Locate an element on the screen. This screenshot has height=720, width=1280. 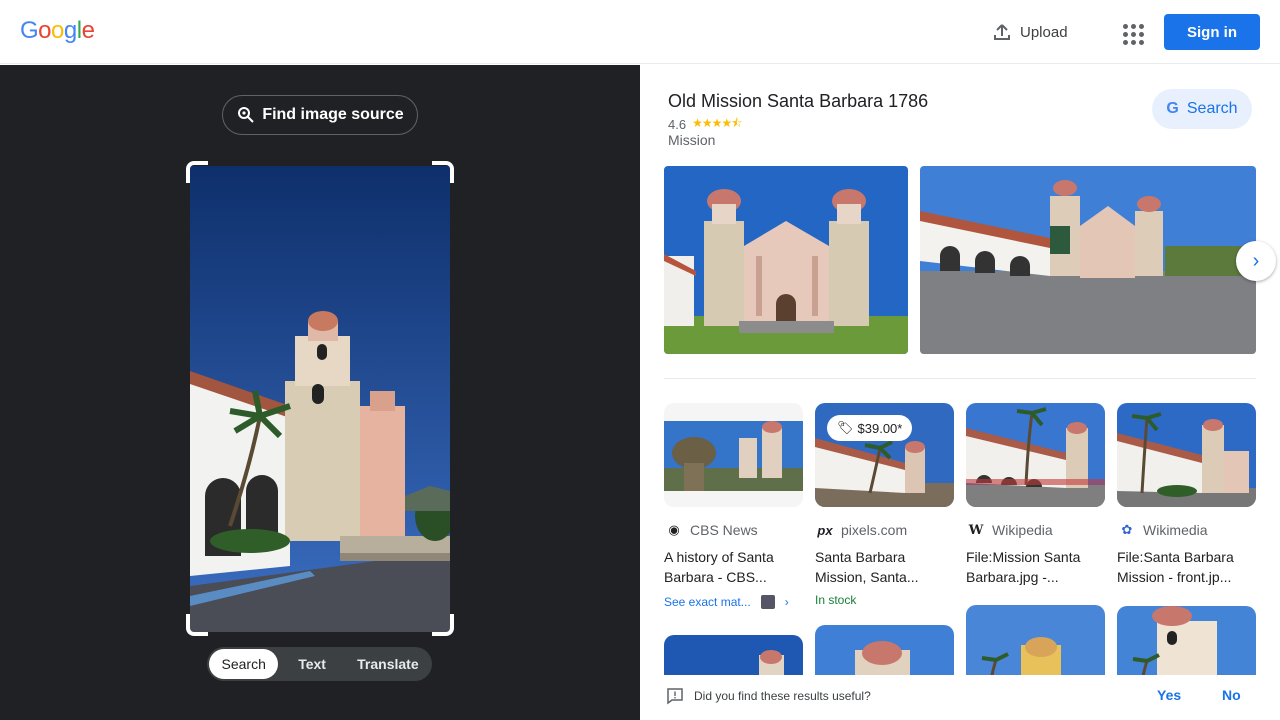
upload-icon is located at coordinates (1002, 32).